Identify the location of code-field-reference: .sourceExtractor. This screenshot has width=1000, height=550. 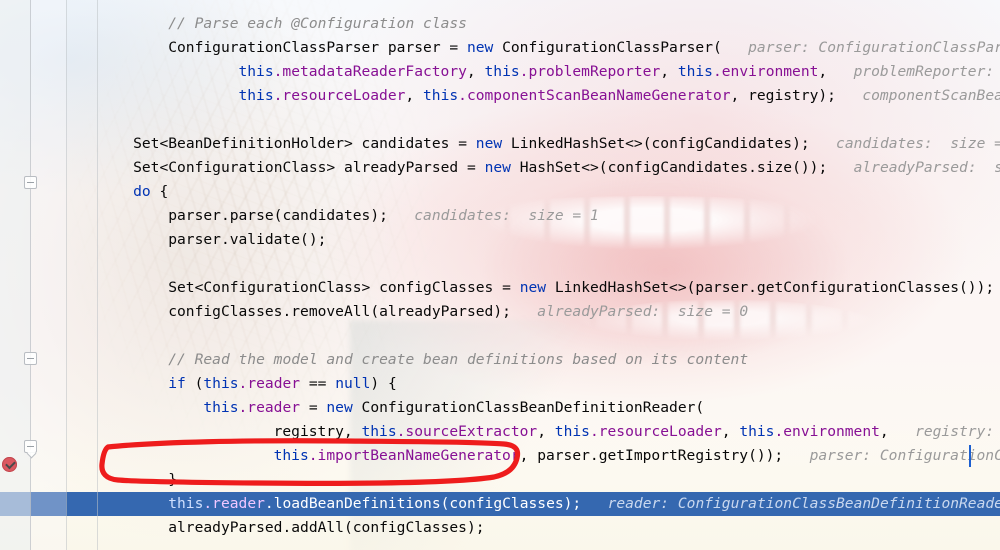
(467, 431).